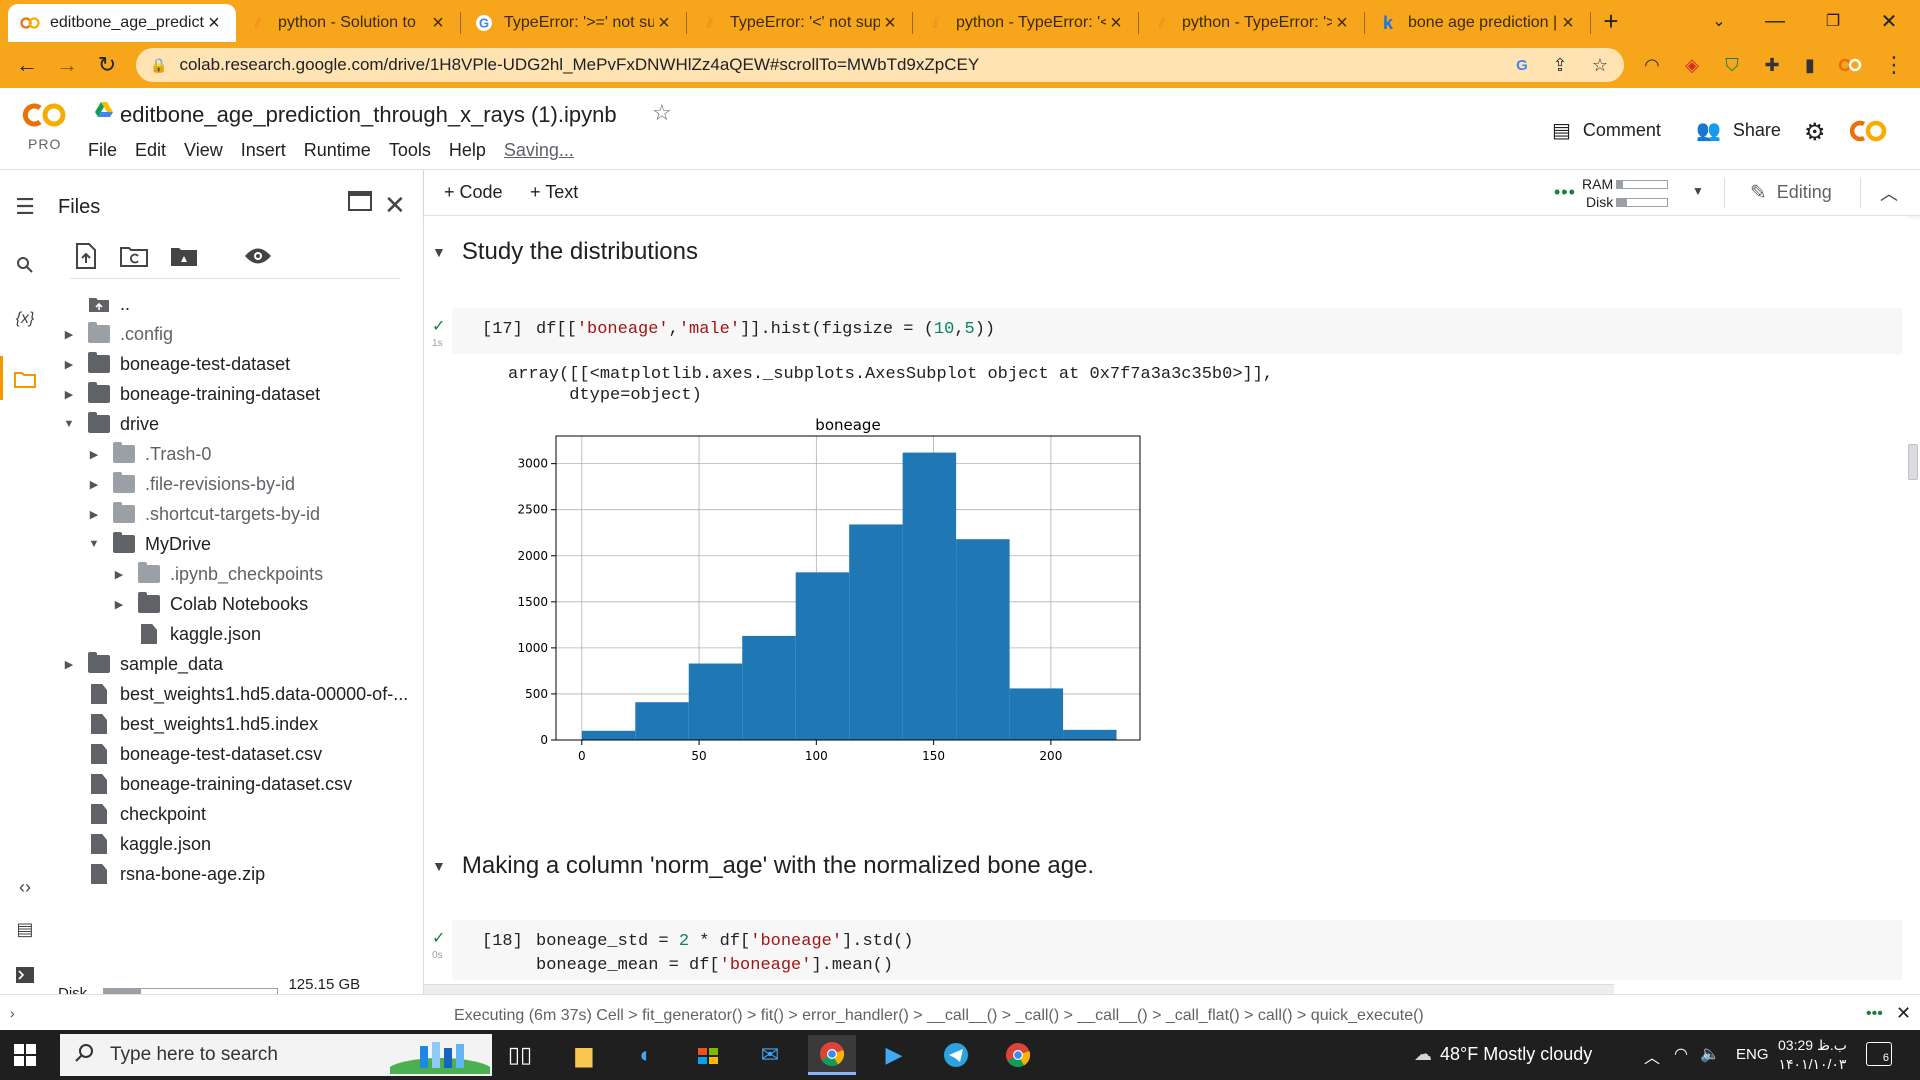  What do you see at coordinates (190, 724) in the screenshot?
I see `tree-item-file: ▶ best_weights1.hd5.index` at bounding box center [190, 724].